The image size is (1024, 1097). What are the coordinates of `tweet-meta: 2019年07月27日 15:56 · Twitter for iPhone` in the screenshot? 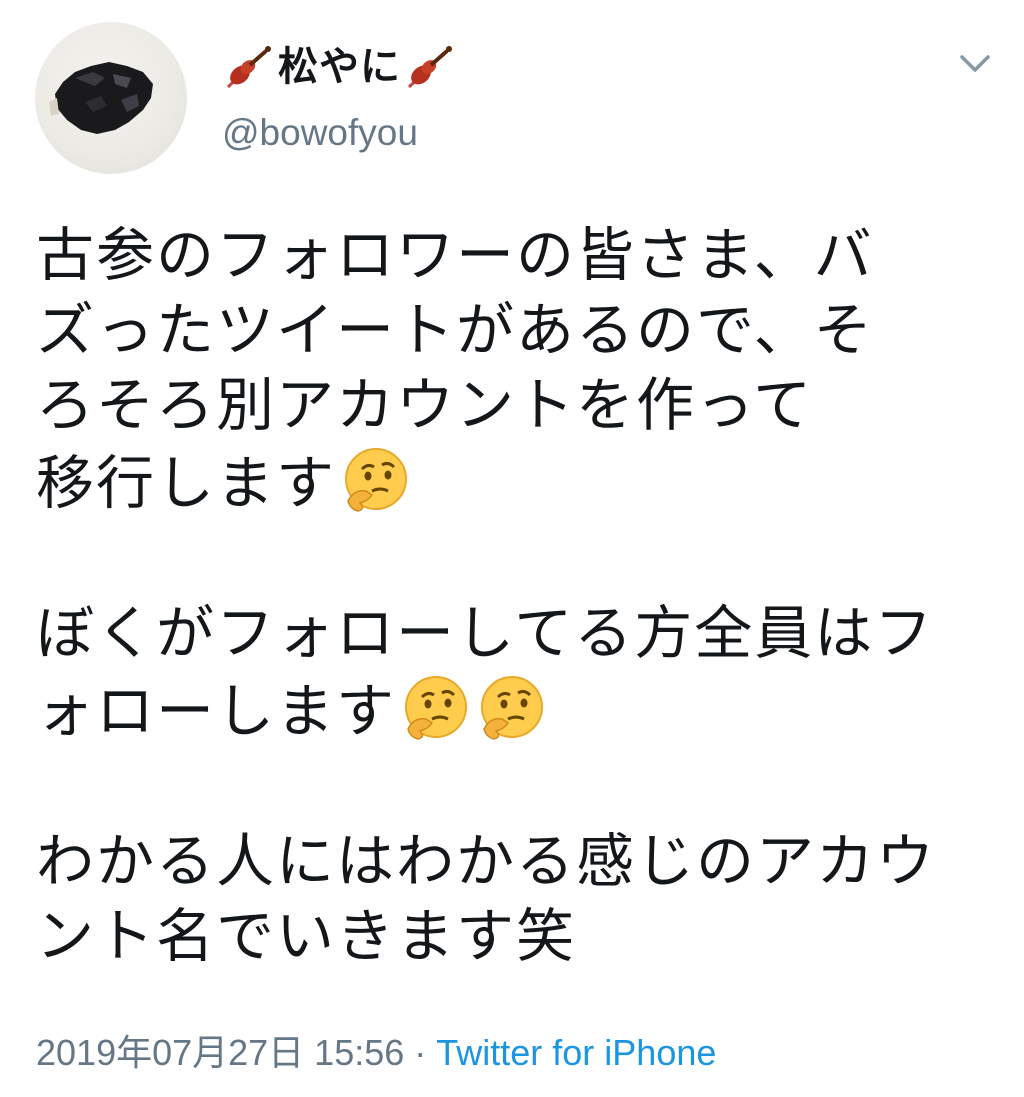 It's located at (376, 1050).